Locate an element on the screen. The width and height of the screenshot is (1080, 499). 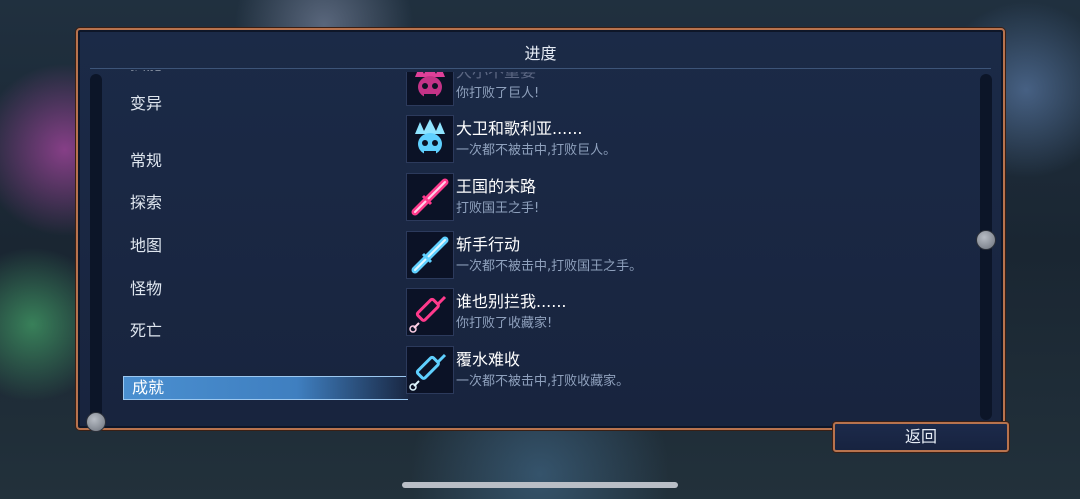
achievement-row: 谁也别拦我...... 你打败了收藏家! is located at coordinates (686, 312).